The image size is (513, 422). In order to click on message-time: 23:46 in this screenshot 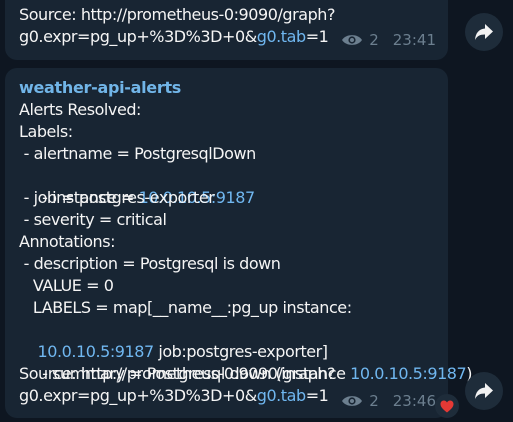, I will do `click(414, 401)`.